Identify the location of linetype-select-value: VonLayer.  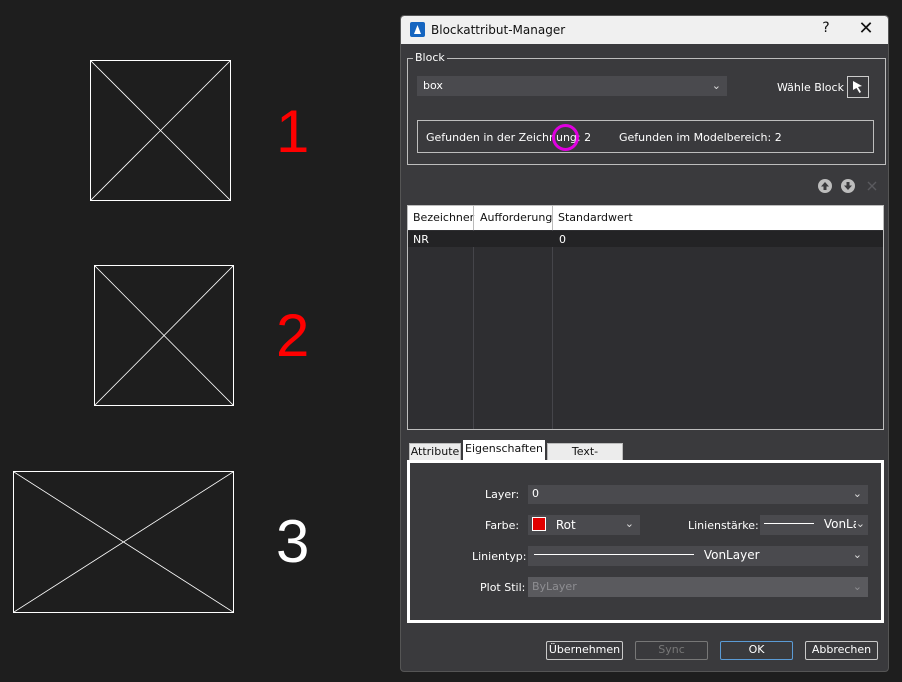
(731, 555).